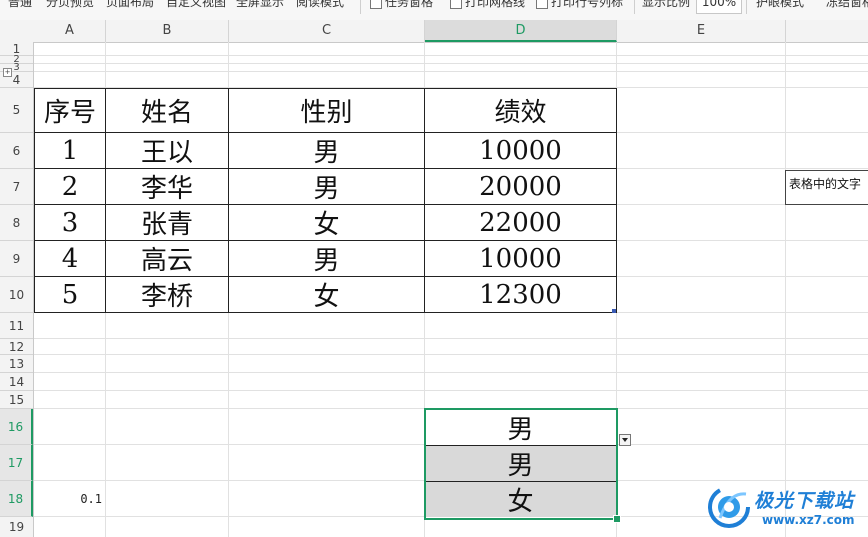  I want to click on table-cell: 张青, so click(167, 222).